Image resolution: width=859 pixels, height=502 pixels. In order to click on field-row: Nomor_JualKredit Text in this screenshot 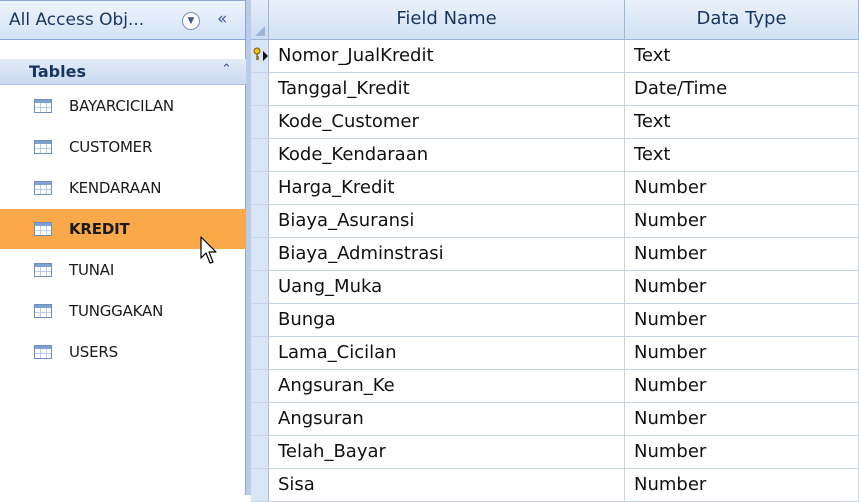, I will do `click(555, 56)`.